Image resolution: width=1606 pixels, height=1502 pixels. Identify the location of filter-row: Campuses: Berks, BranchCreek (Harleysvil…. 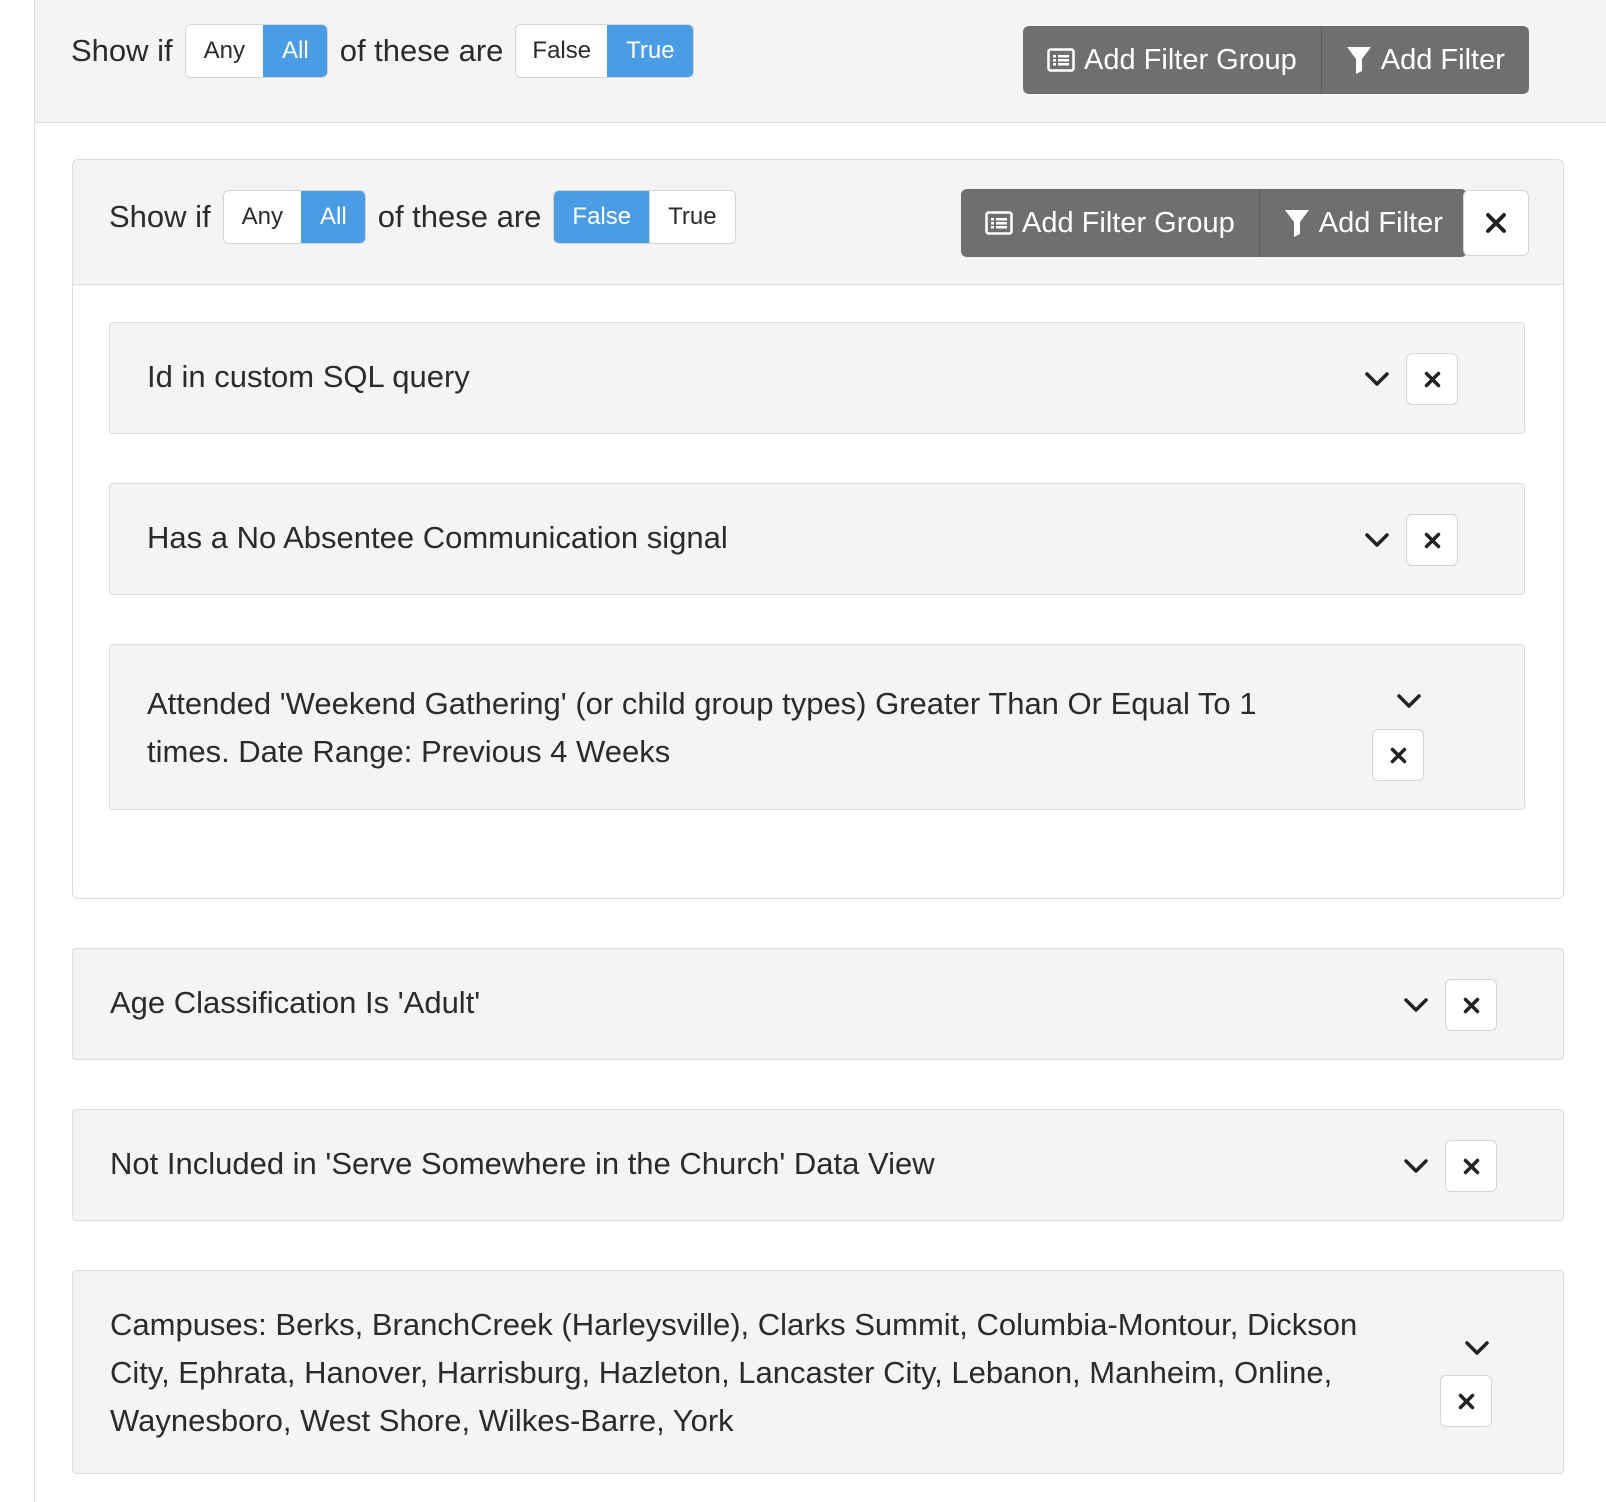
(818, 1372).